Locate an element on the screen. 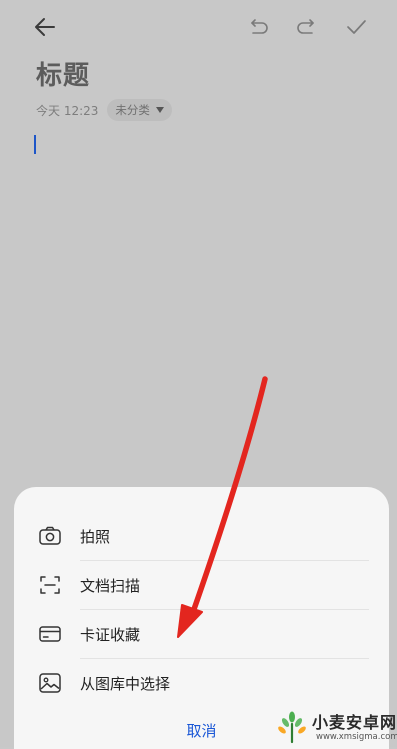 This screenshot has height=749, width=397. menu-item-label: 拍照 is located at coordinates (95, 536).